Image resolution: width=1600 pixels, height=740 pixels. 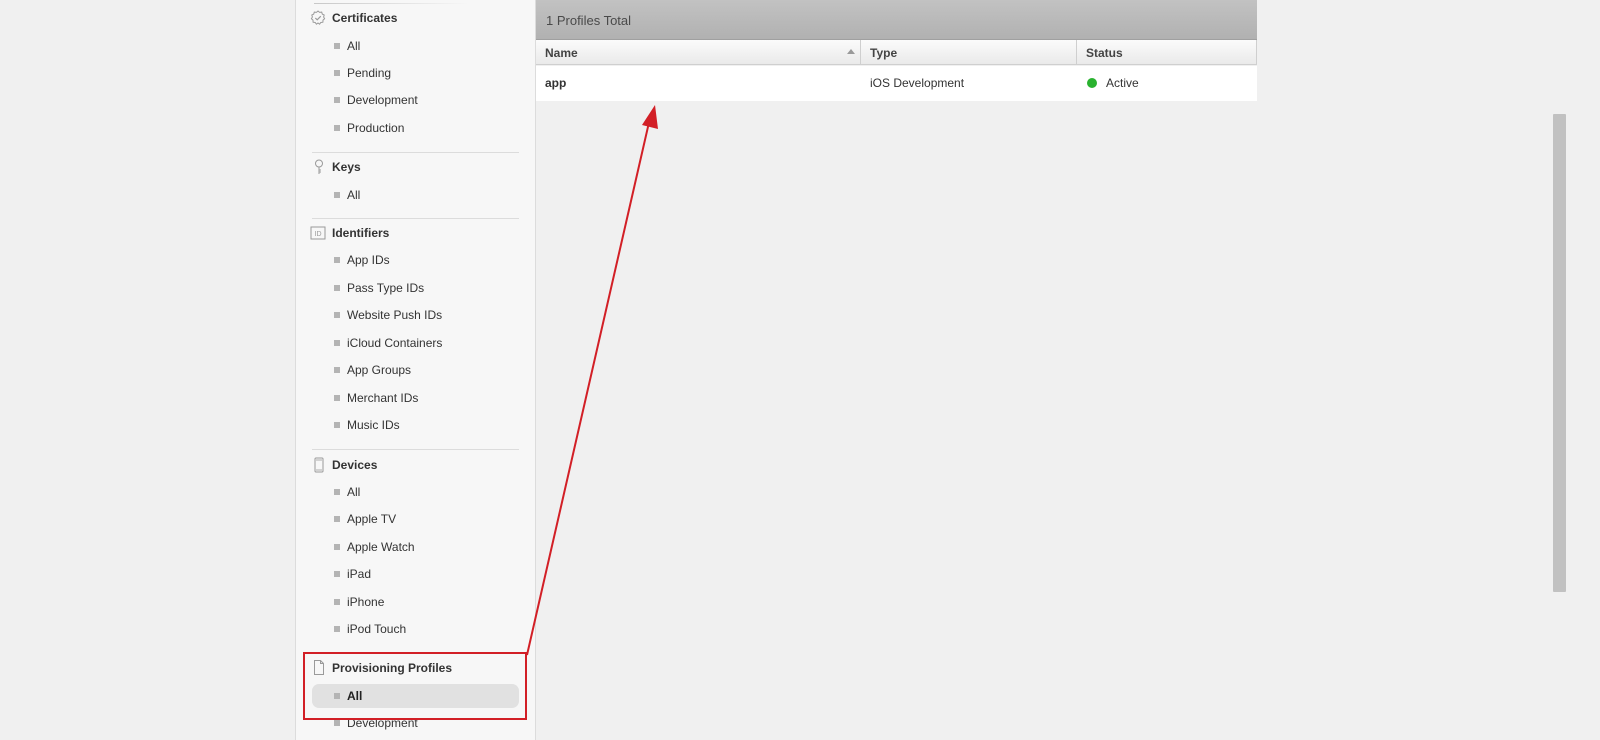 I want to click on scrollbar-thumb, so click(x=1559, y=353).